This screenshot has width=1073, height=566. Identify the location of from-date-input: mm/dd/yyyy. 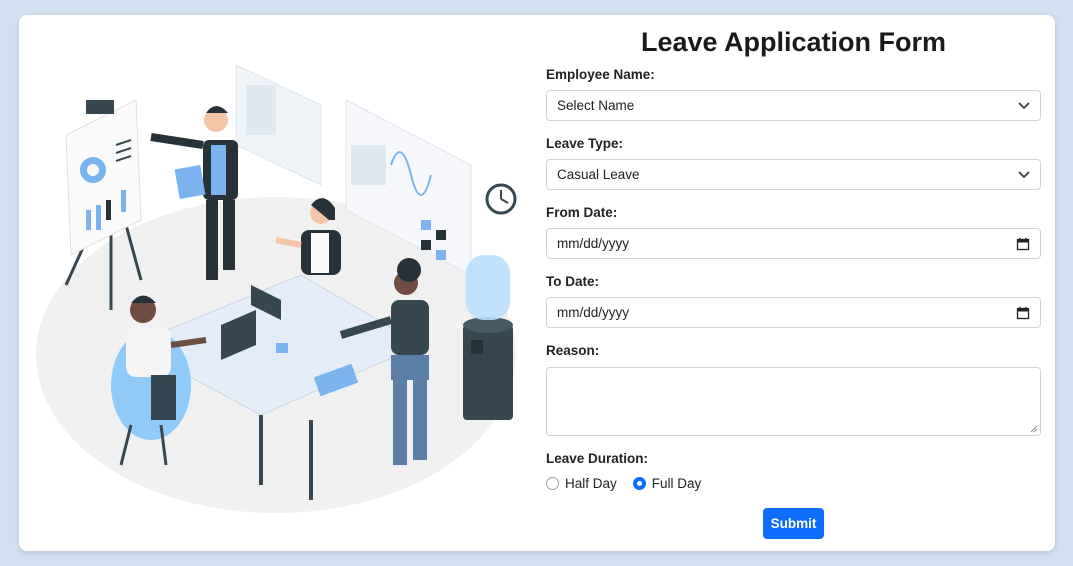
(793, 243).